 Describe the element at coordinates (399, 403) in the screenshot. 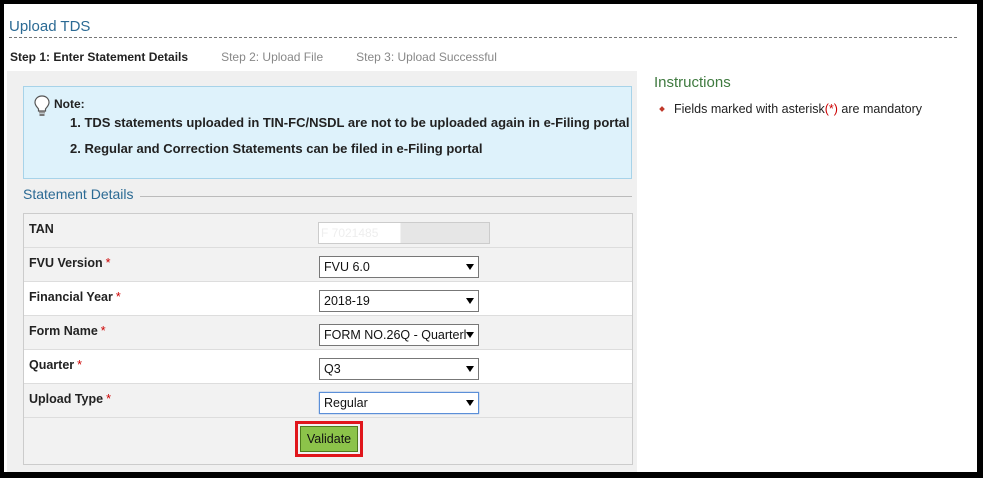

I see `upload-type-select: Regular` at that location.